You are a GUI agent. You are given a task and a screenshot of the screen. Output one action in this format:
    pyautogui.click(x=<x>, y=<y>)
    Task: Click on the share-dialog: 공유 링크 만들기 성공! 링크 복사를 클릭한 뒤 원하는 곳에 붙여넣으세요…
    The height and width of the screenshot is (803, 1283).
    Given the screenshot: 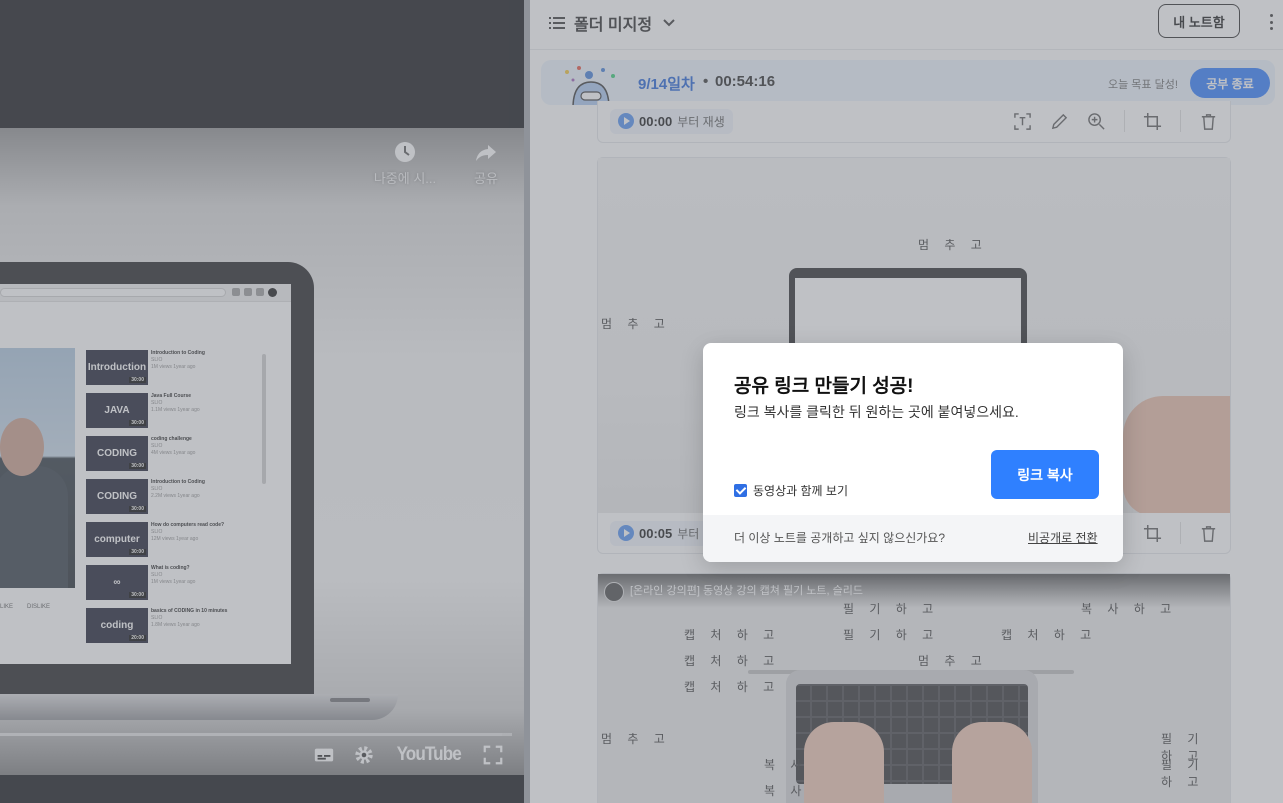 What is the action you would take?
    pyautogui.click(x=913, y=452)
    